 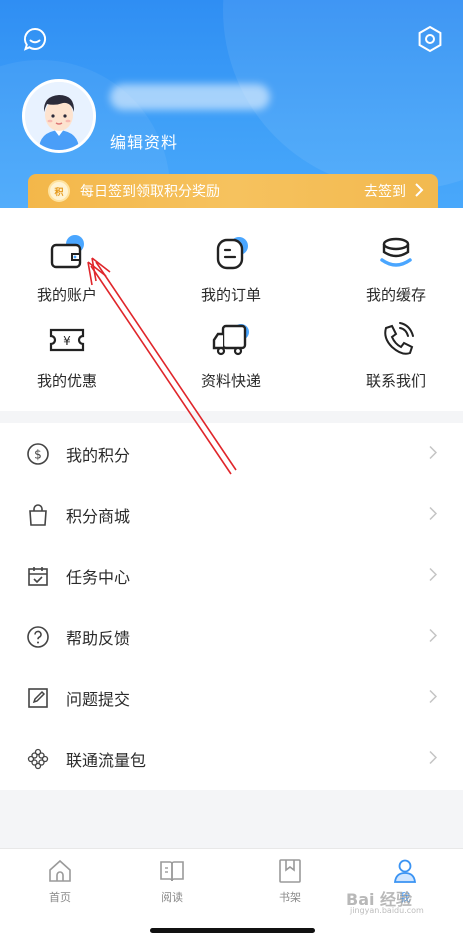 I want to click on username-blurred, so click(x=190, y=97).